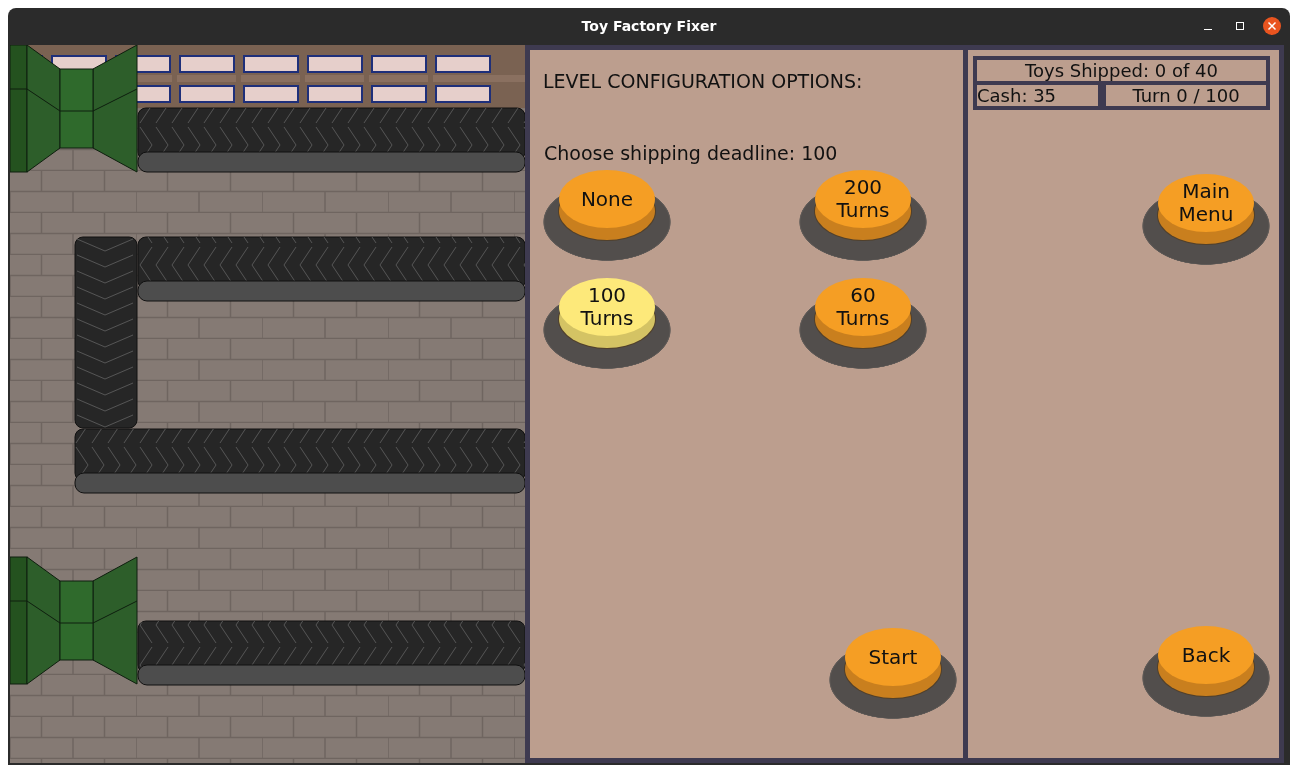 The height and width of the screenshot is (775, 1300). What do you see at coordinates (1206, 220) in the screenshot?
I see `main-menu-button: Main Menu` at bounding box center [1206, 220].